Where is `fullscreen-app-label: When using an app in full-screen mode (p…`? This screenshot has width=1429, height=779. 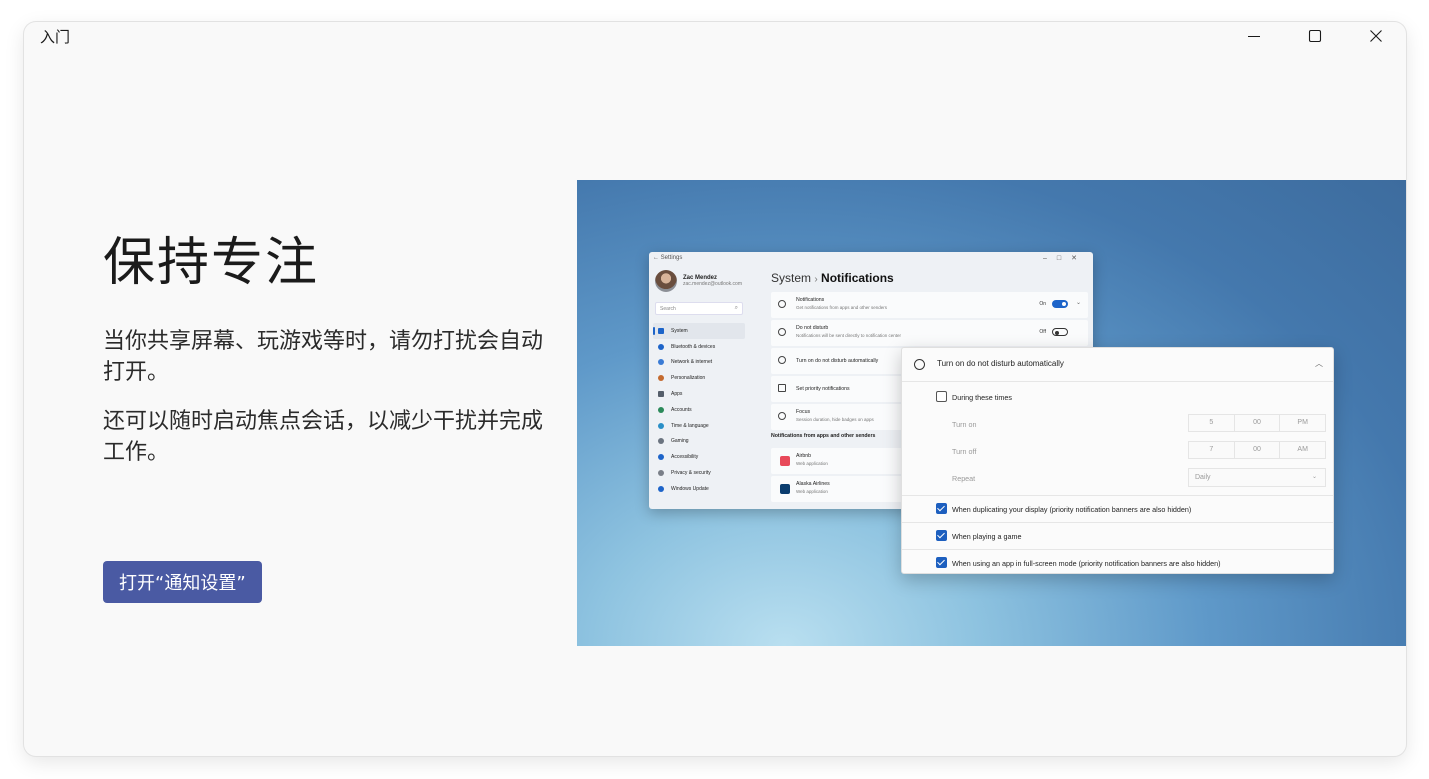 fullscreen-app-label: When using an app in full-screen mode (p… is located at coordinates (1086, 563).